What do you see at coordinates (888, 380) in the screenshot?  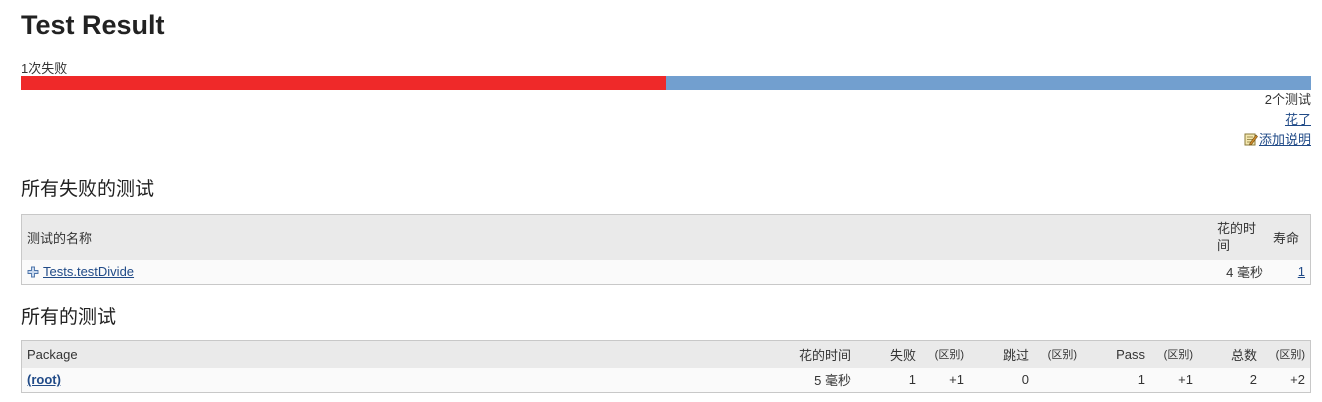 I see `fail-count: 1` at bounding box center [888, 380].